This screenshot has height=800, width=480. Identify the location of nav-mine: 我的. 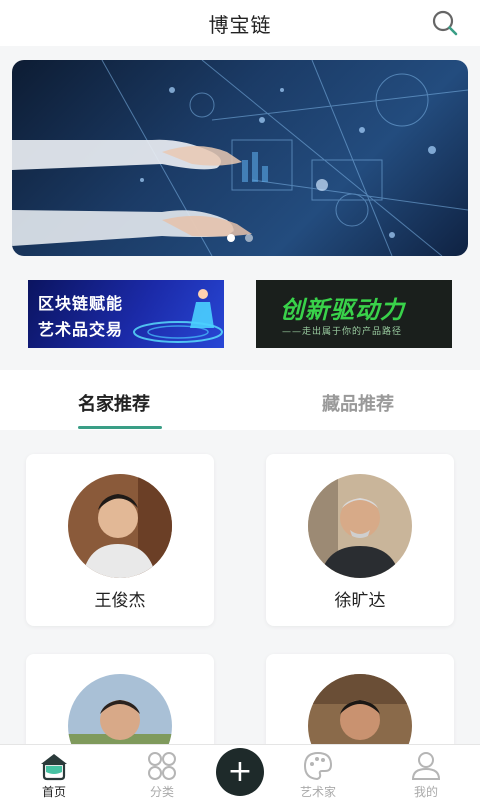
(426, 772).